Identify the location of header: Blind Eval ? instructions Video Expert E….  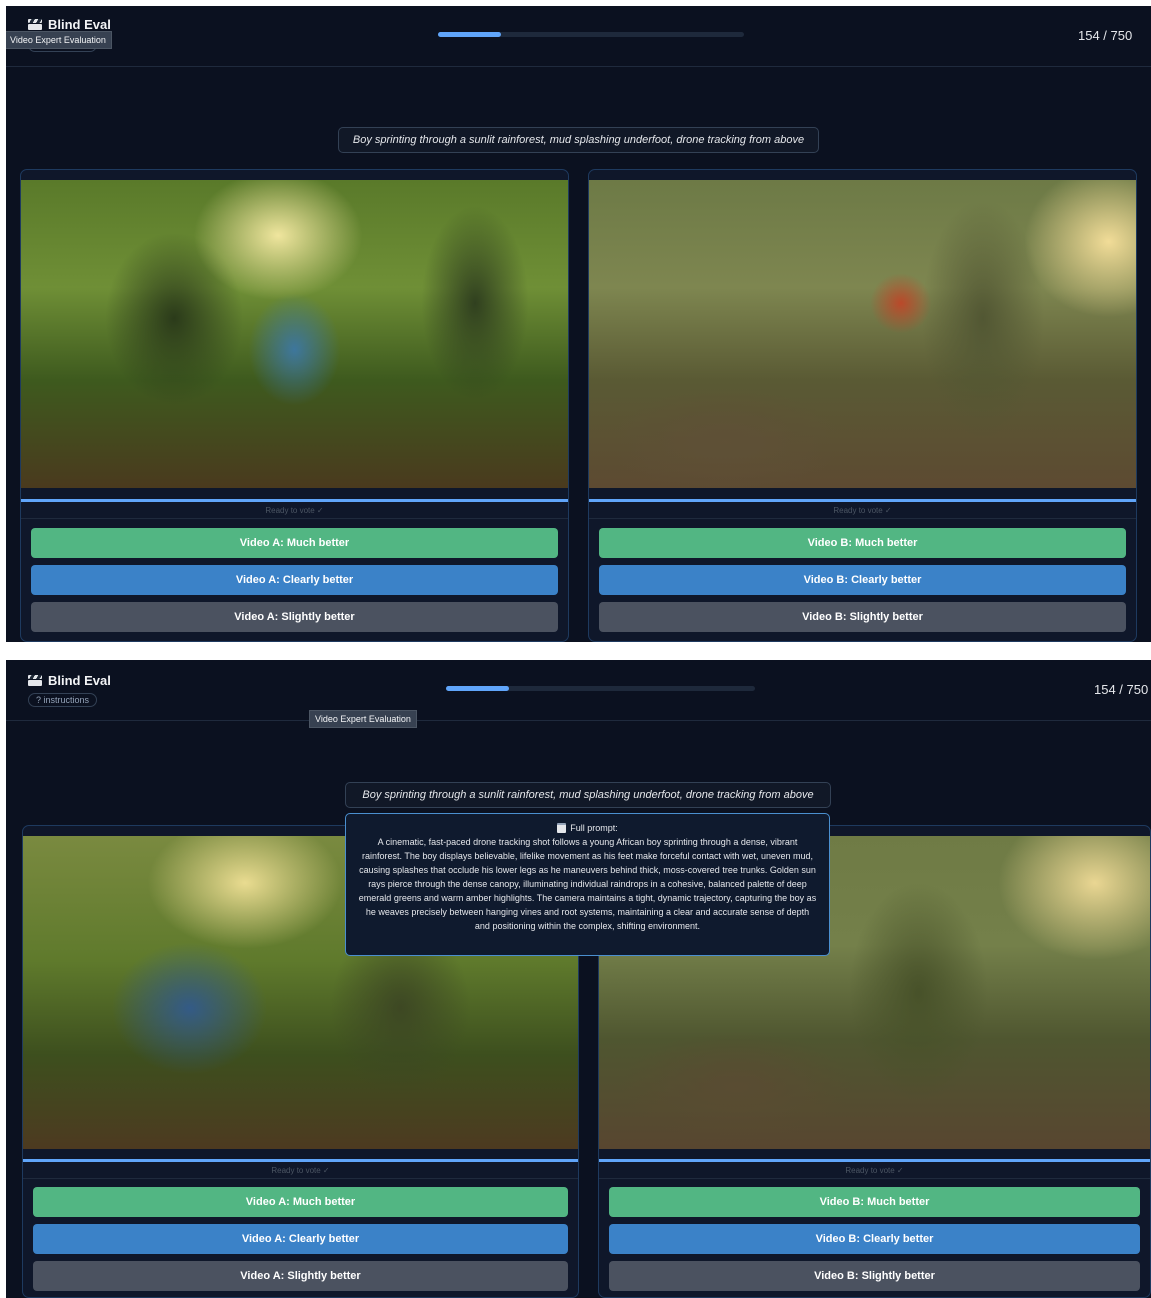
(578, 36).